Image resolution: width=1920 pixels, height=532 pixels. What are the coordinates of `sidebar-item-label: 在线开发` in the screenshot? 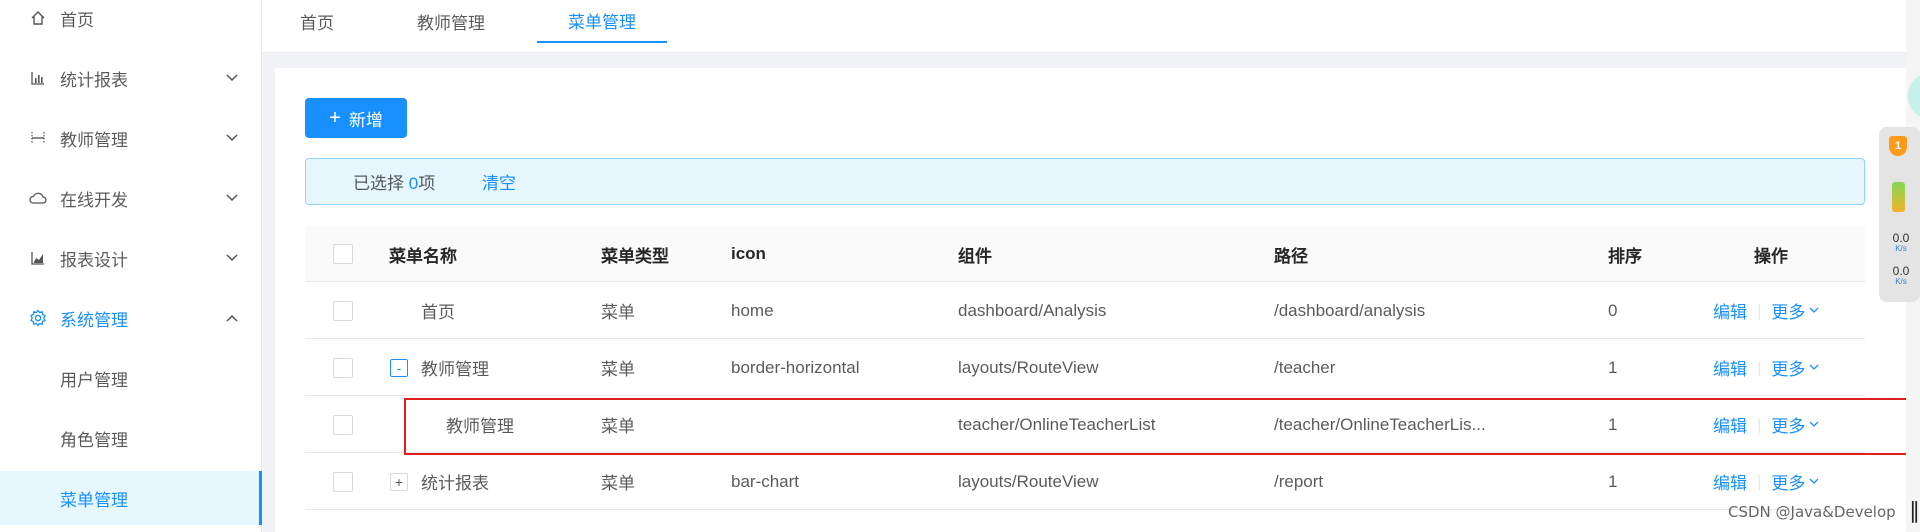 It's located at (94, 200).